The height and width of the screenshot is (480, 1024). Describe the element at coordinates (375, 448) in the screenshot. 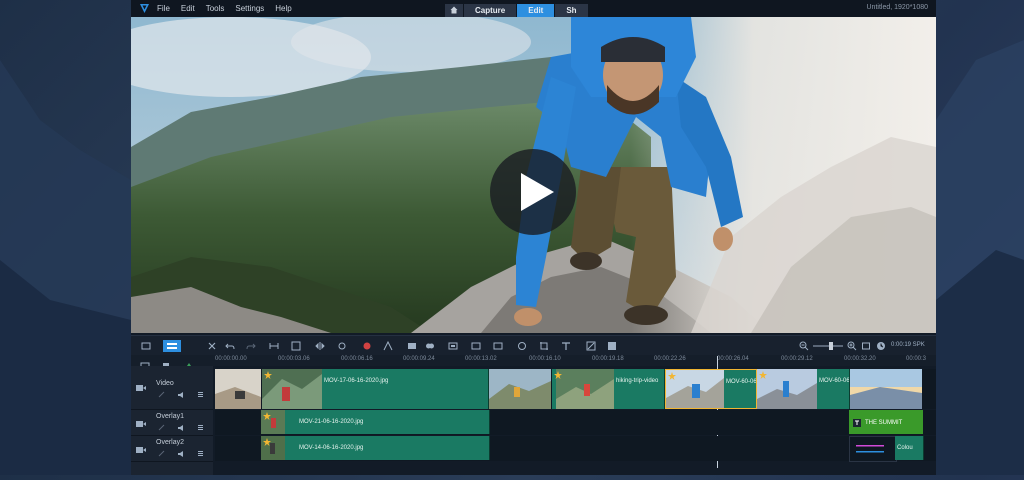

I see `clip-overlay: MOV-14-06-16-2020.jpg` at that location.